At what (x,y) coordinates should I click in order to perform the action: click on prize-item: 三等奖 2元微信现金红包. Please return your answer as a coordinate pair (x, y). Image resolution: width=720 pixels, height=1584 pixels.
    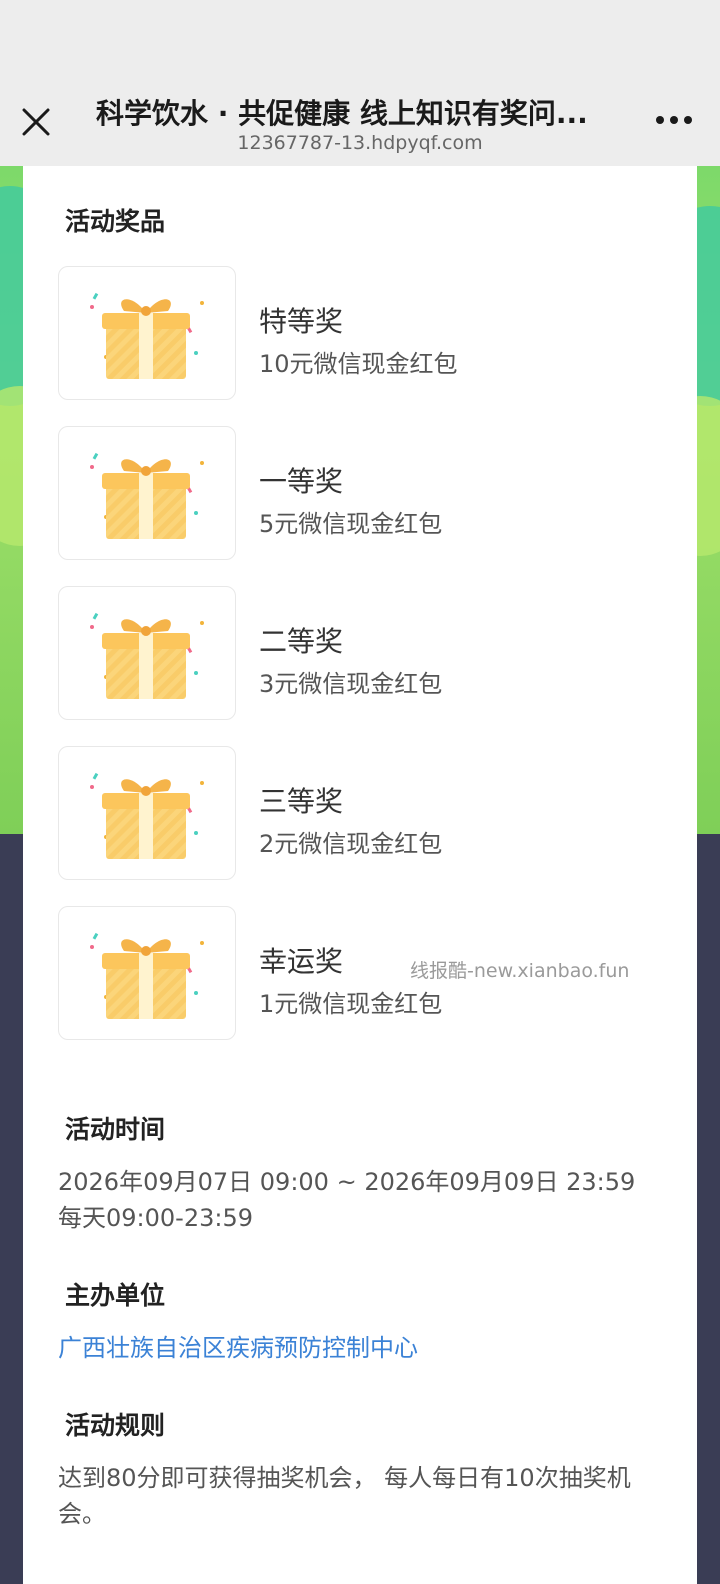
    Looking at the image, I should click on (368, 813).